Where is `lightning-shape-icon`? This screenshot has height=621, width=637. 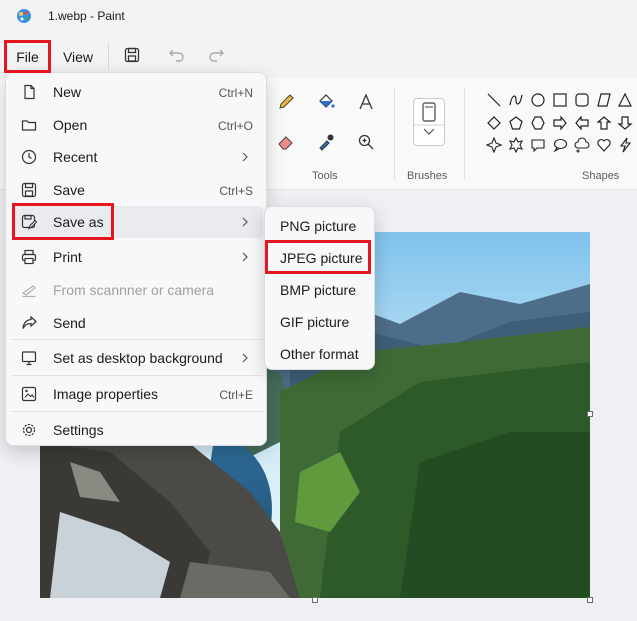 lightning-shape-icon is located at coordinates (625, 145).